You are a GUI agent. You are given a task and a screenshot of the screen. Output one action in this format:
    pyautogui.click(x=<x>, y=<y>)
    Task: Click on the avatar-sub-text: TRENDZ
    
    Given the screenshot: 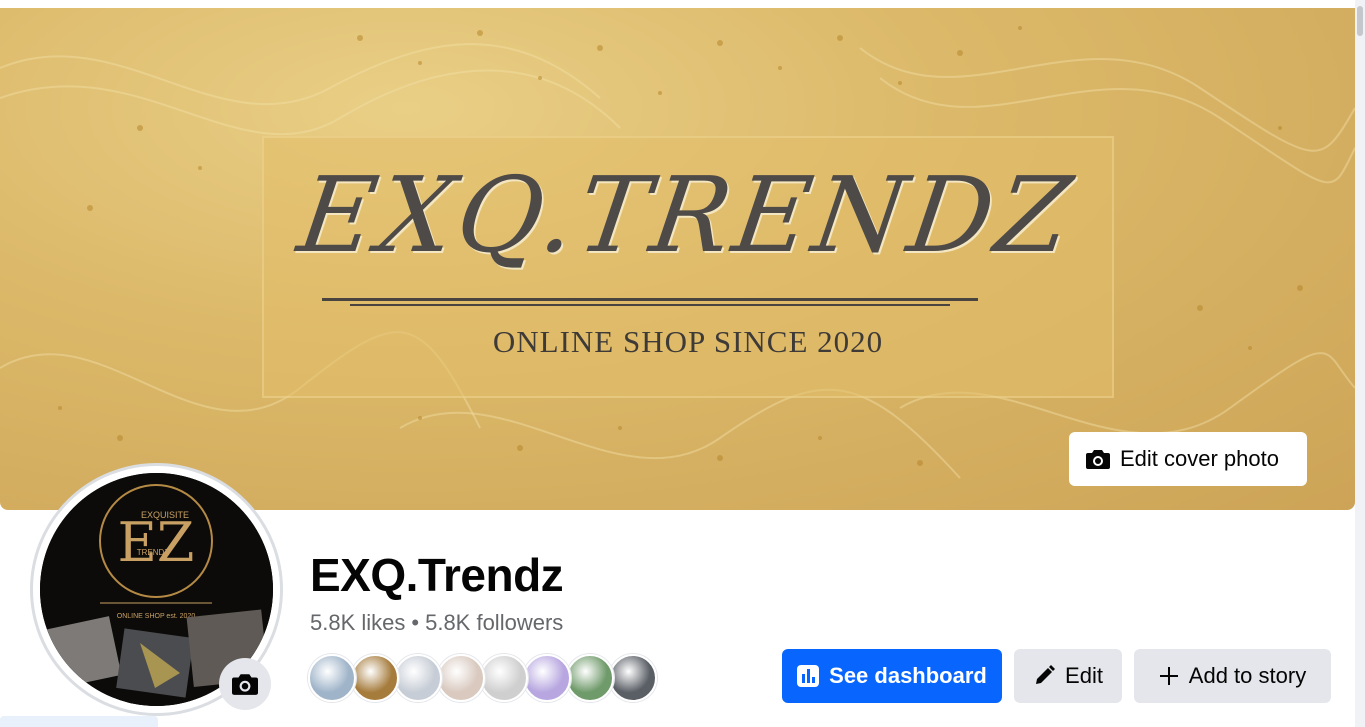 What is the action you would take?
    pyautogui.click(x=153, y=552)
    